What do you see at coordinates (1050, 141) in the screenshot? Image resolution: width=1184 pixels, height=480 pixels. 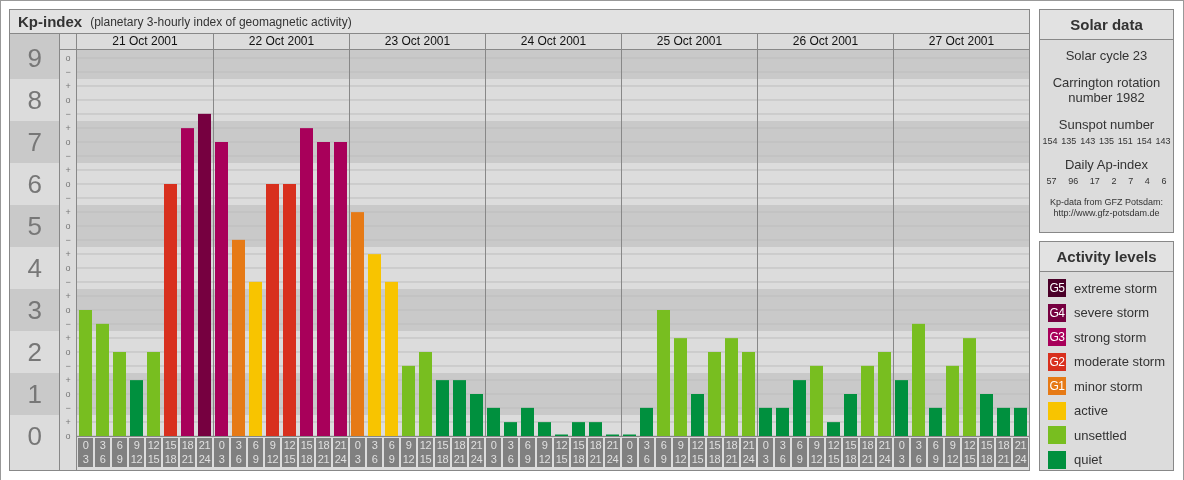 I see `sunspot-value: 154` at bounding box center [1050, 141].